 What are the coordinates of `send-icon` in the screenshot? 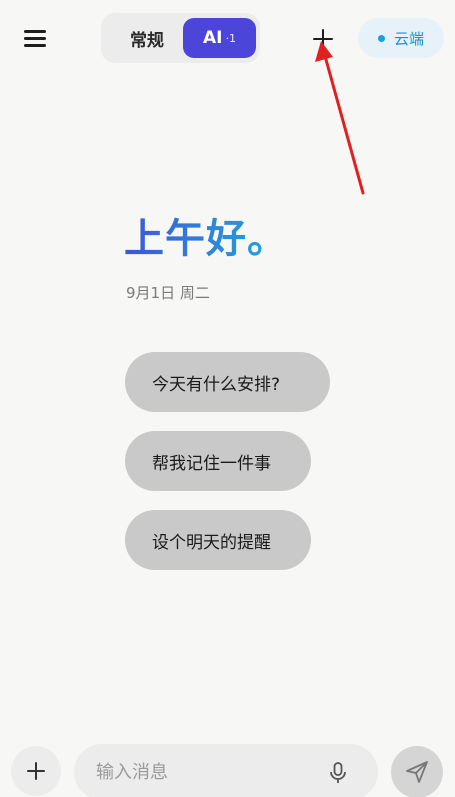 It's located at (417, 771).